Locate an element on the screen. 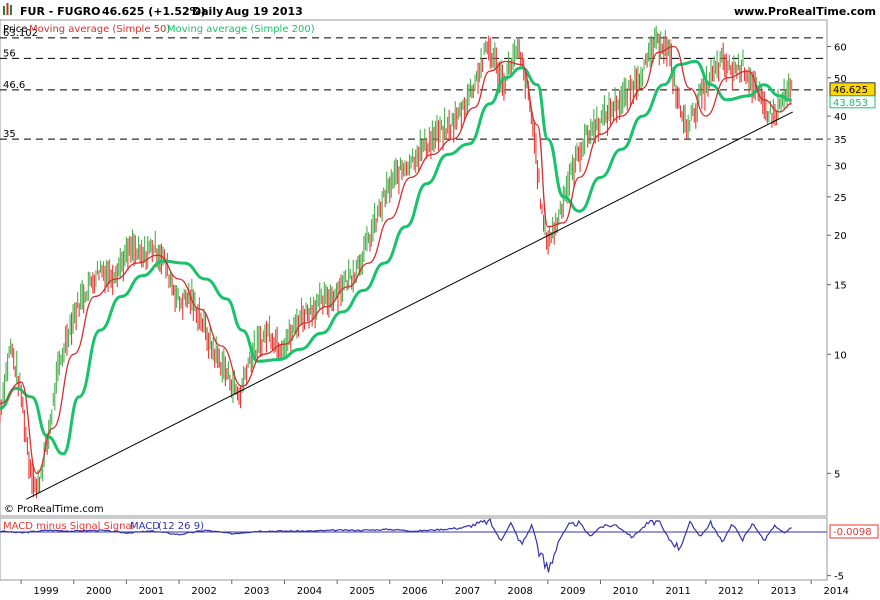 The height and width of the screenshot is (600, 880). ma200-value: 43.853 is located at coordinates (850, 103).